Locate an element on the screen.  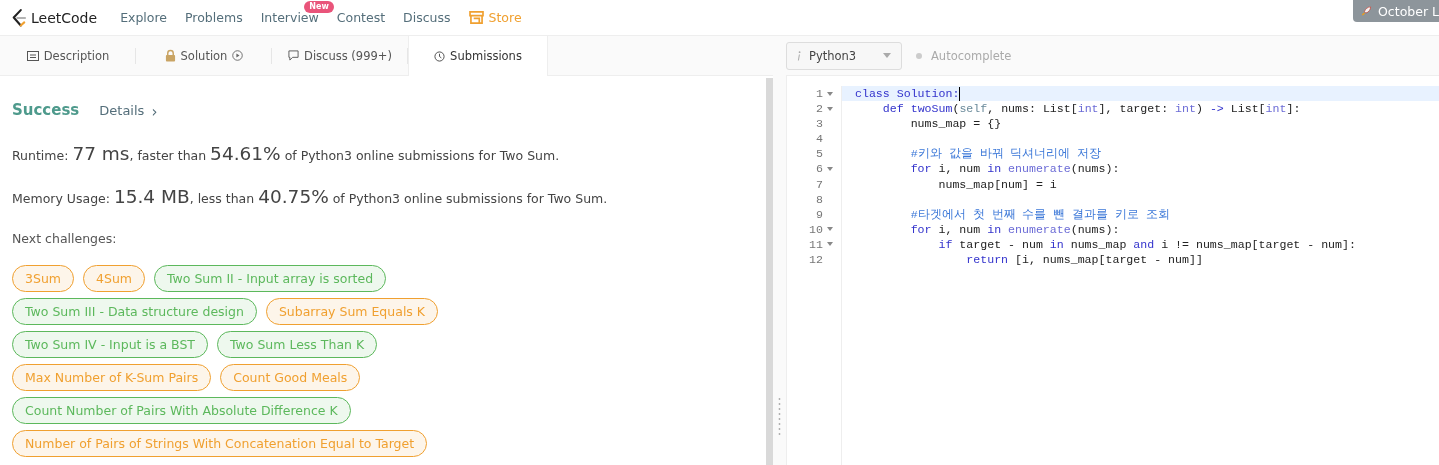
comment-icon is located at coordinates (294, 55).